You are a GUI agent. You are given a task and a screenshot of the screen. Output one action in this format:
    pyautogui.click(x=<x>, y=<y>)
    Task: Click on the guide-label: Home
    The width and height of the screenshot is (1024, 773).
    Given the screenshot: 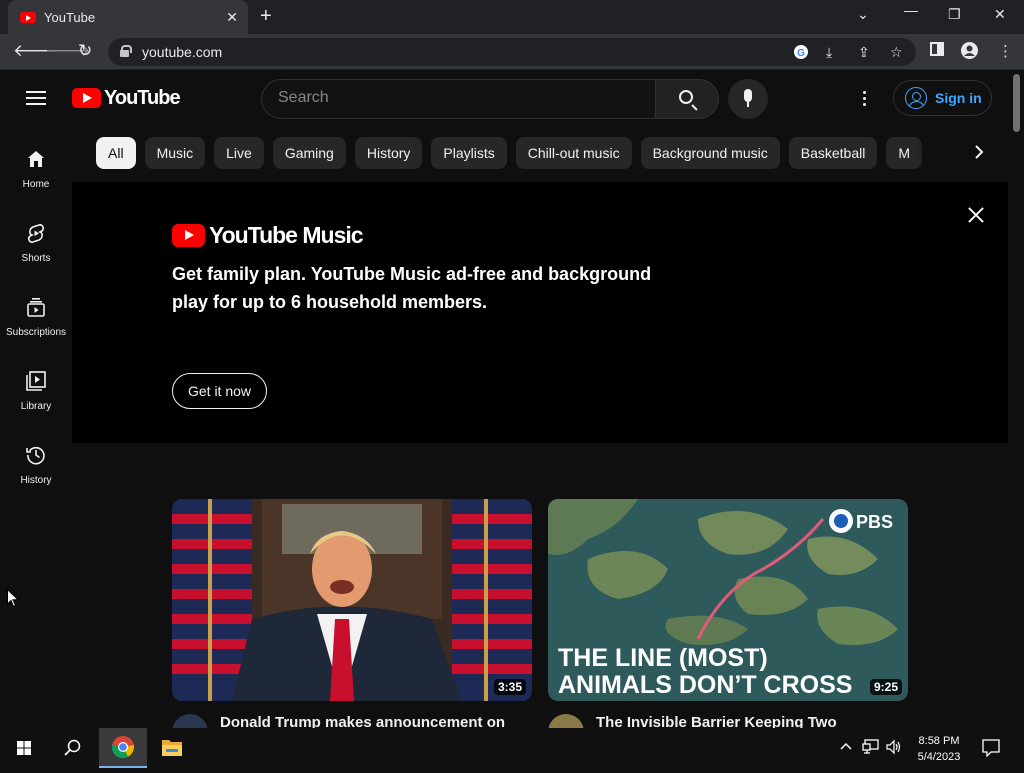 What is the action you would take?
    pyautogui.click(x=36, y=184)
    